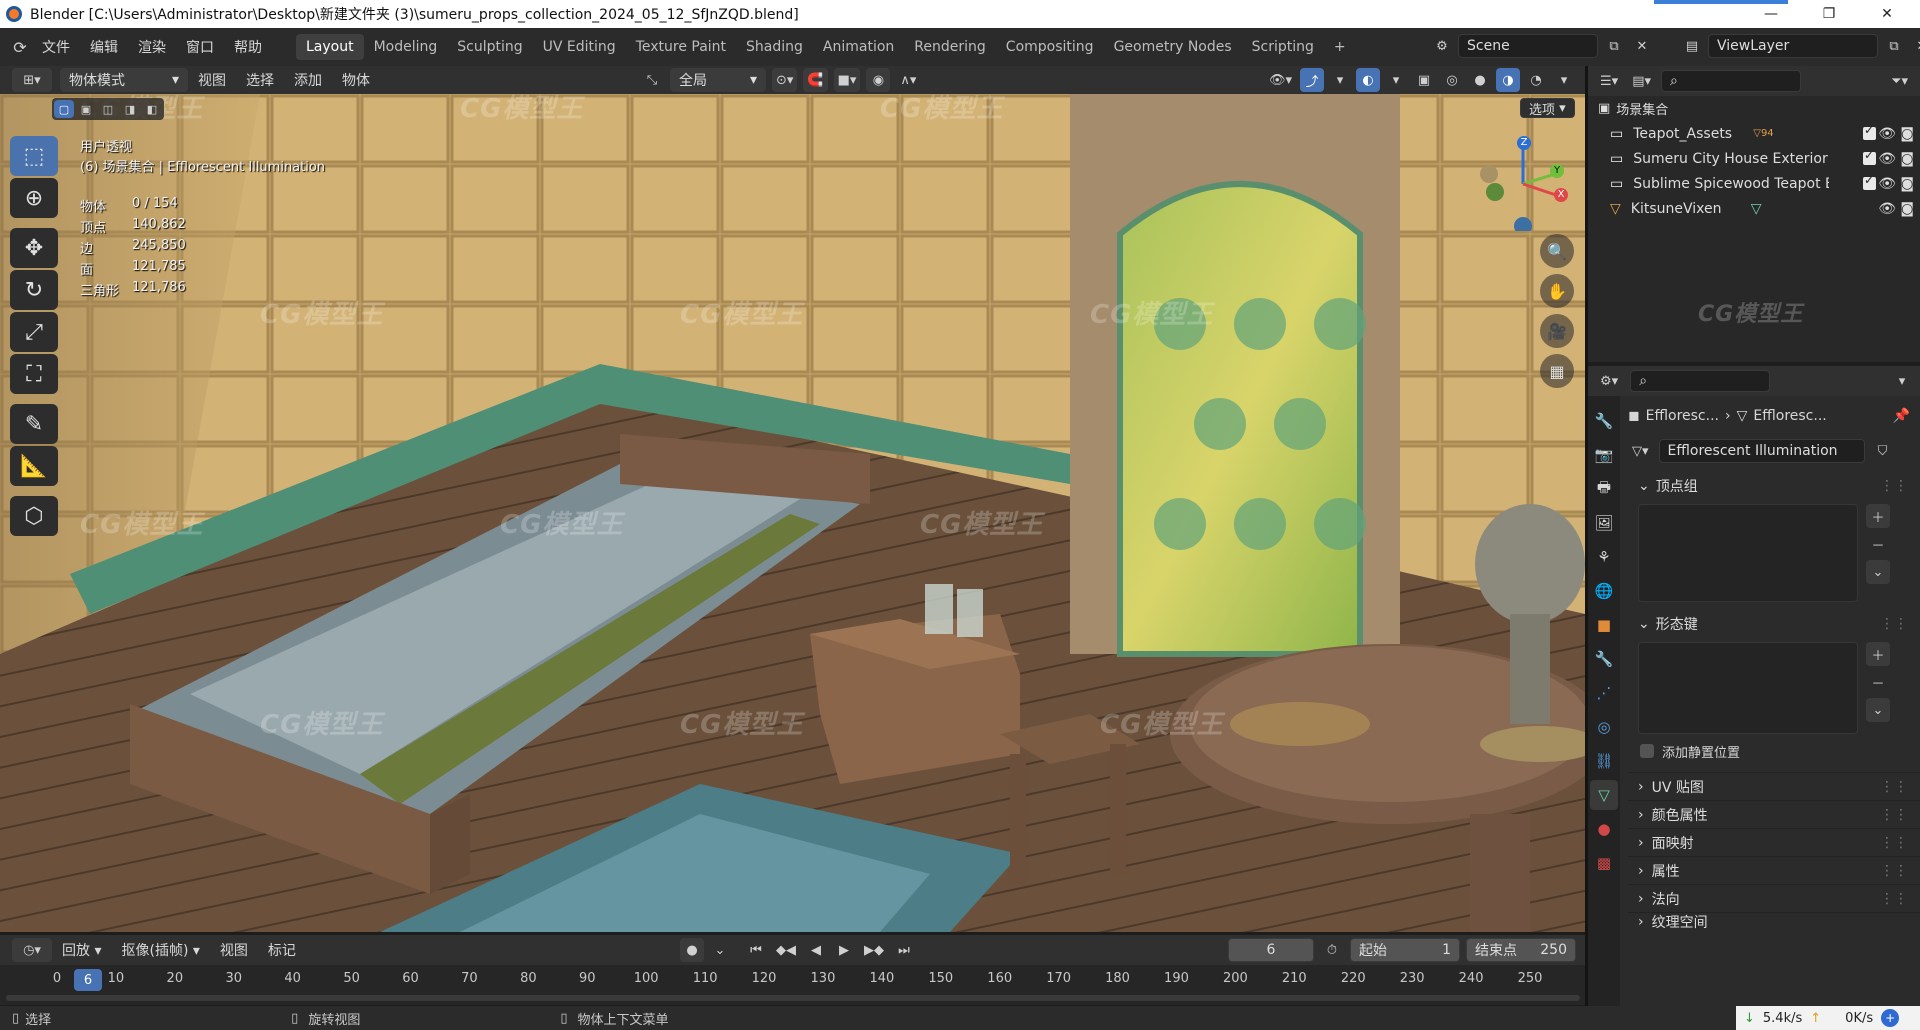 This screenshot has height=1030, width=1920. Describe the element at coordinates (681, 47) in the screenshot. I see `tab-texture-paint: Texture Paint` at that location.